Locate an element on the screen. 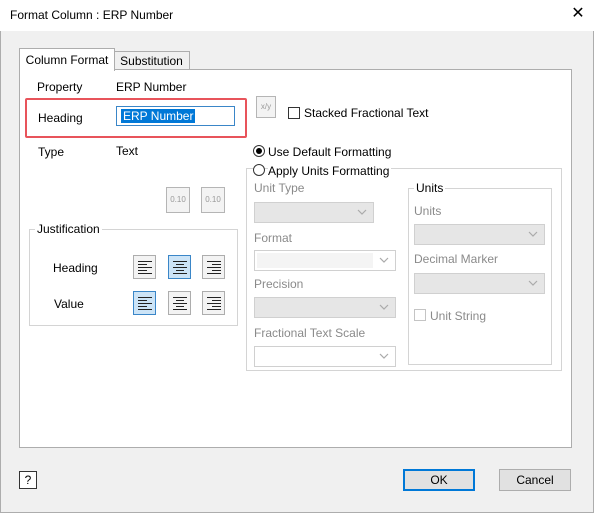 This screenshot has width=594, height=513. precision-label: Precision is located at coordinates (279, 284).